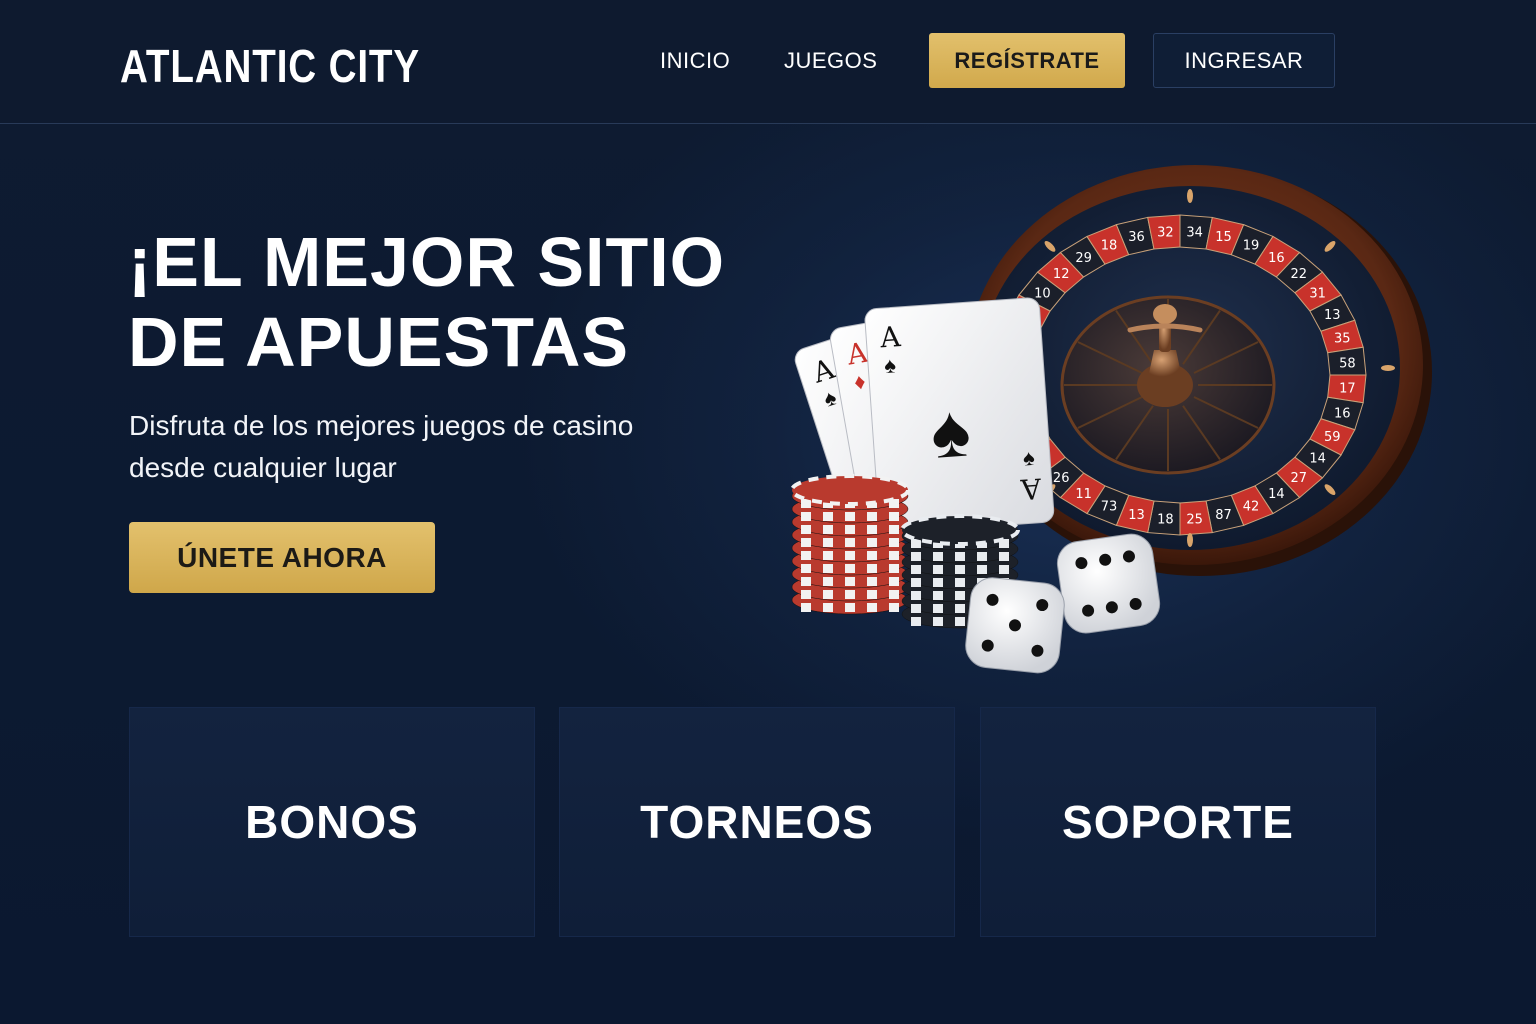 This screenshot has height=1024, width=1536. I want to click on roulette-number: 27, so click(1299, 478).